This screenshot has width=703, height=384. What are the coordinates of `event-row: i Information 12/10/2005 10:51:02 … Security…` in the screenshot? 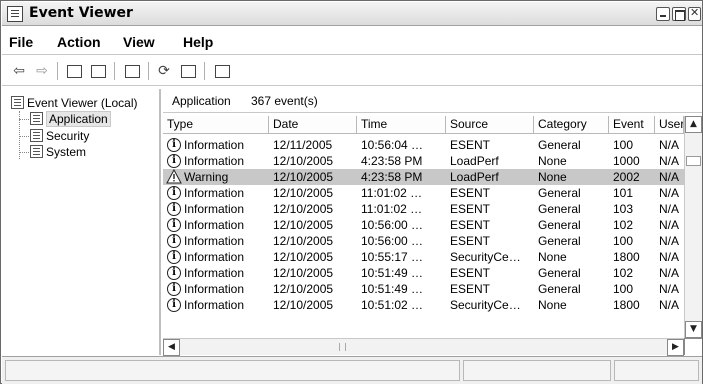 It's located at (423, 305).